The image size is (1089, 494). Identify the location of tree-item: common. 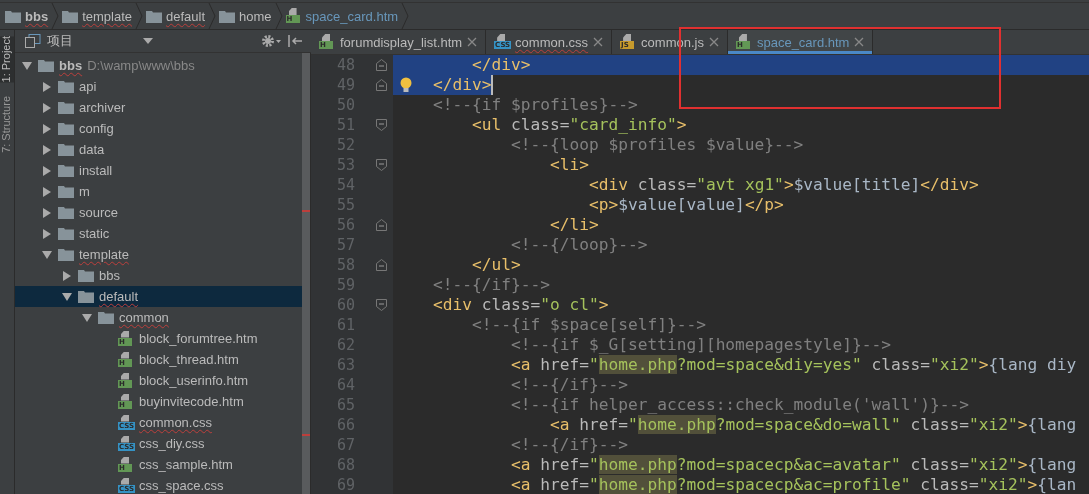
(158, 317).